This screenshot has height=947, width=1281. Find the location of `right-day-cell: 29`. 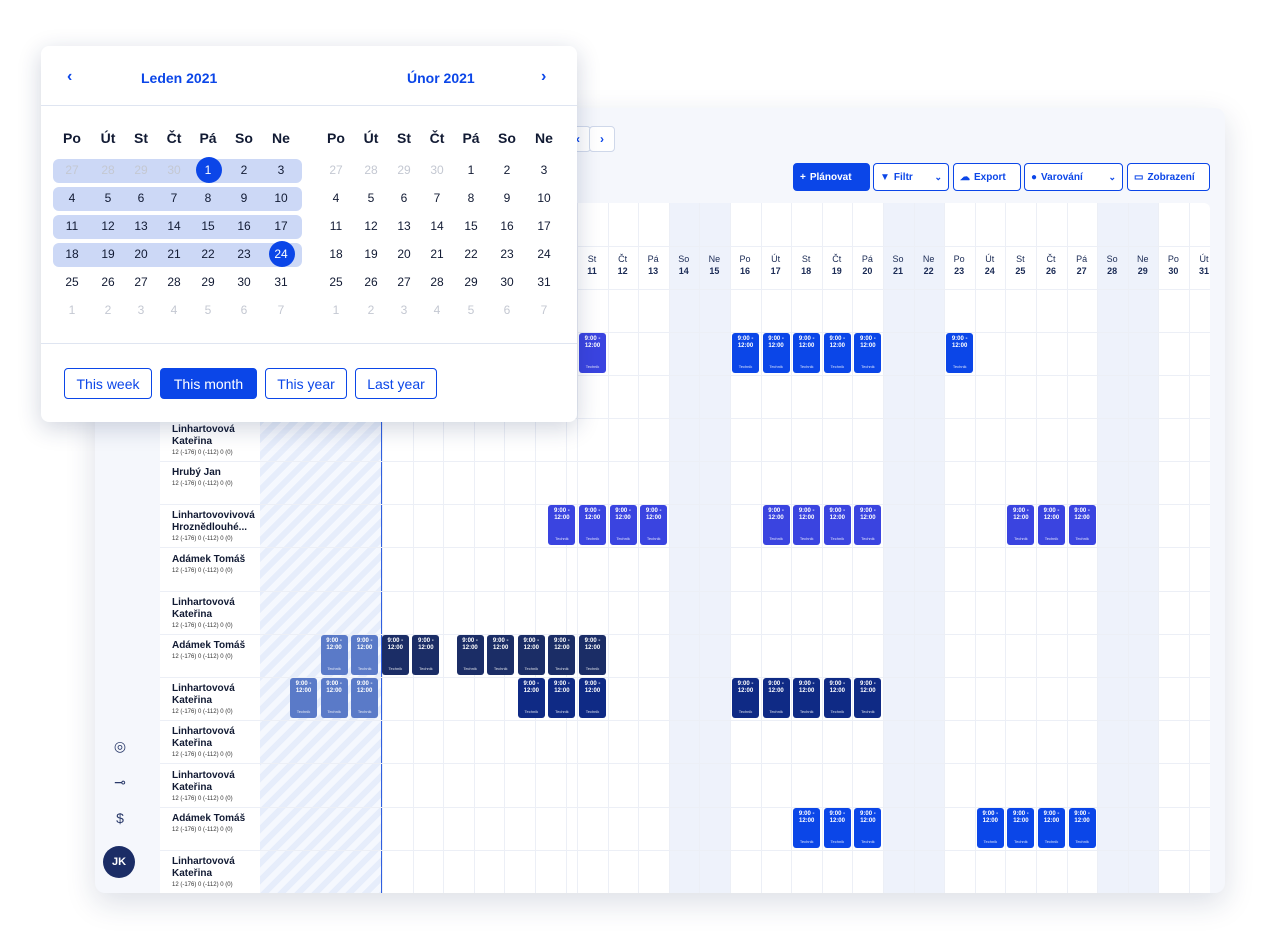

right-day-cell: 29 is located at coordinates (471, 282).